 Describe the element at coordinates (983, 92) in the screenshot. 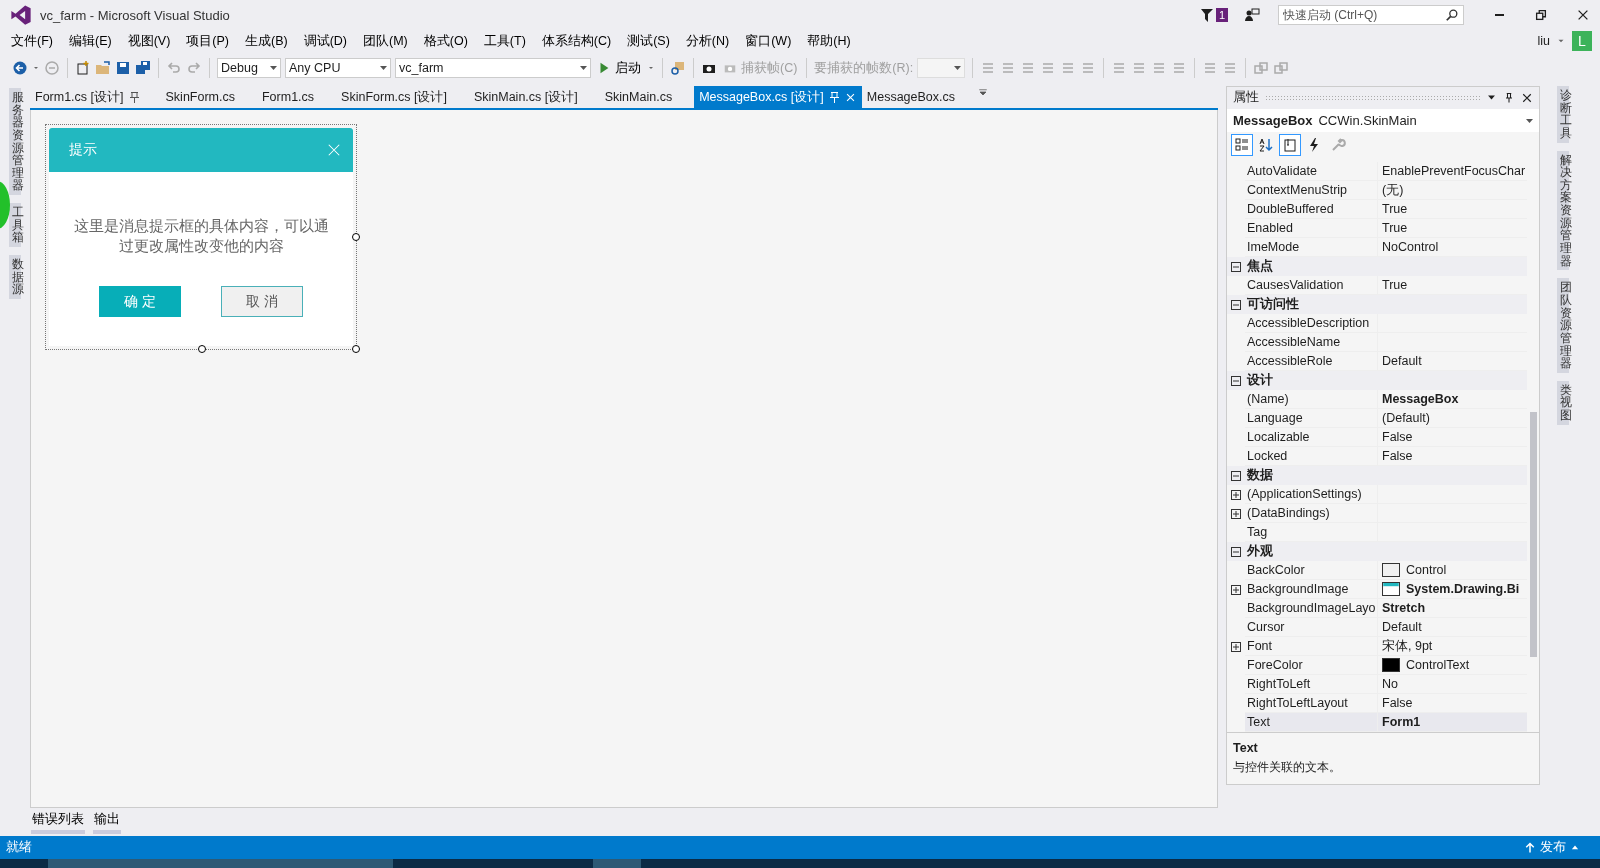

I see `tab-list-icon` at that location.